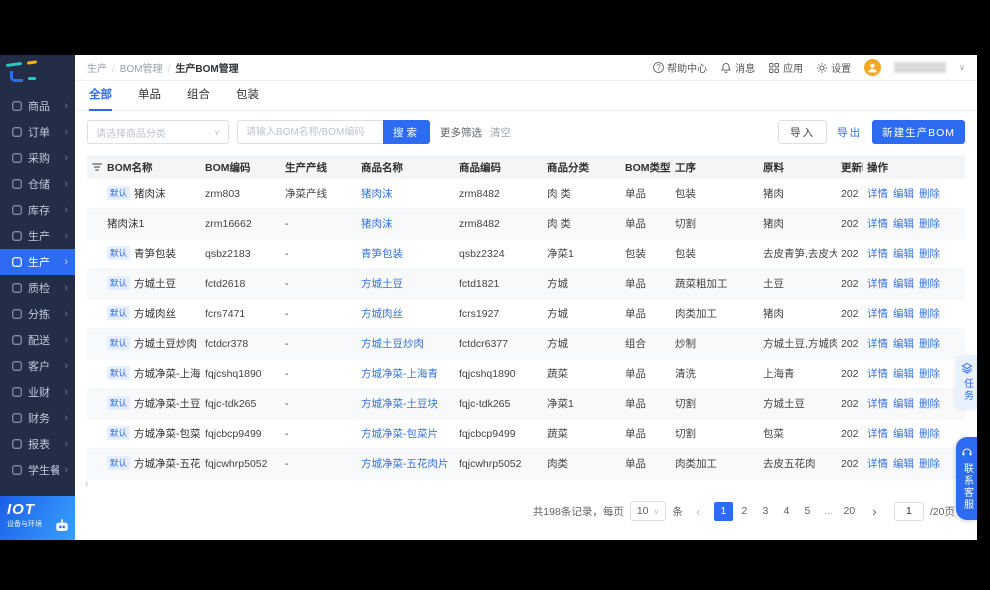 This screenshot has width=990, height=590. What do you see at coordinates (874, 511) in the screenshot?
I see `next-page-button` at bounding box center [874, 511].